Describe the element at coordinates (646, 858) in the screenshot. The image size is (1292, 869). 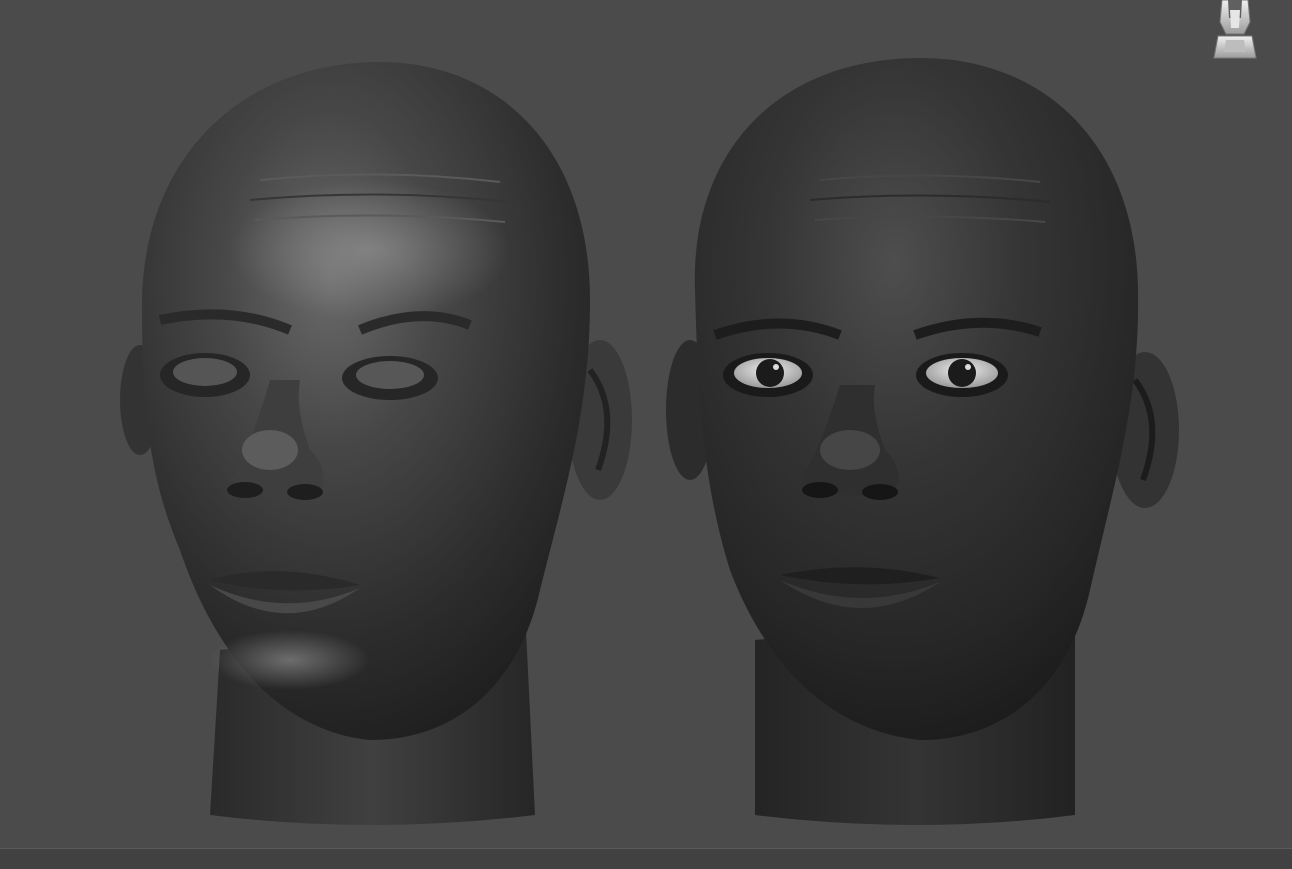
I see `status-bar` at that location.